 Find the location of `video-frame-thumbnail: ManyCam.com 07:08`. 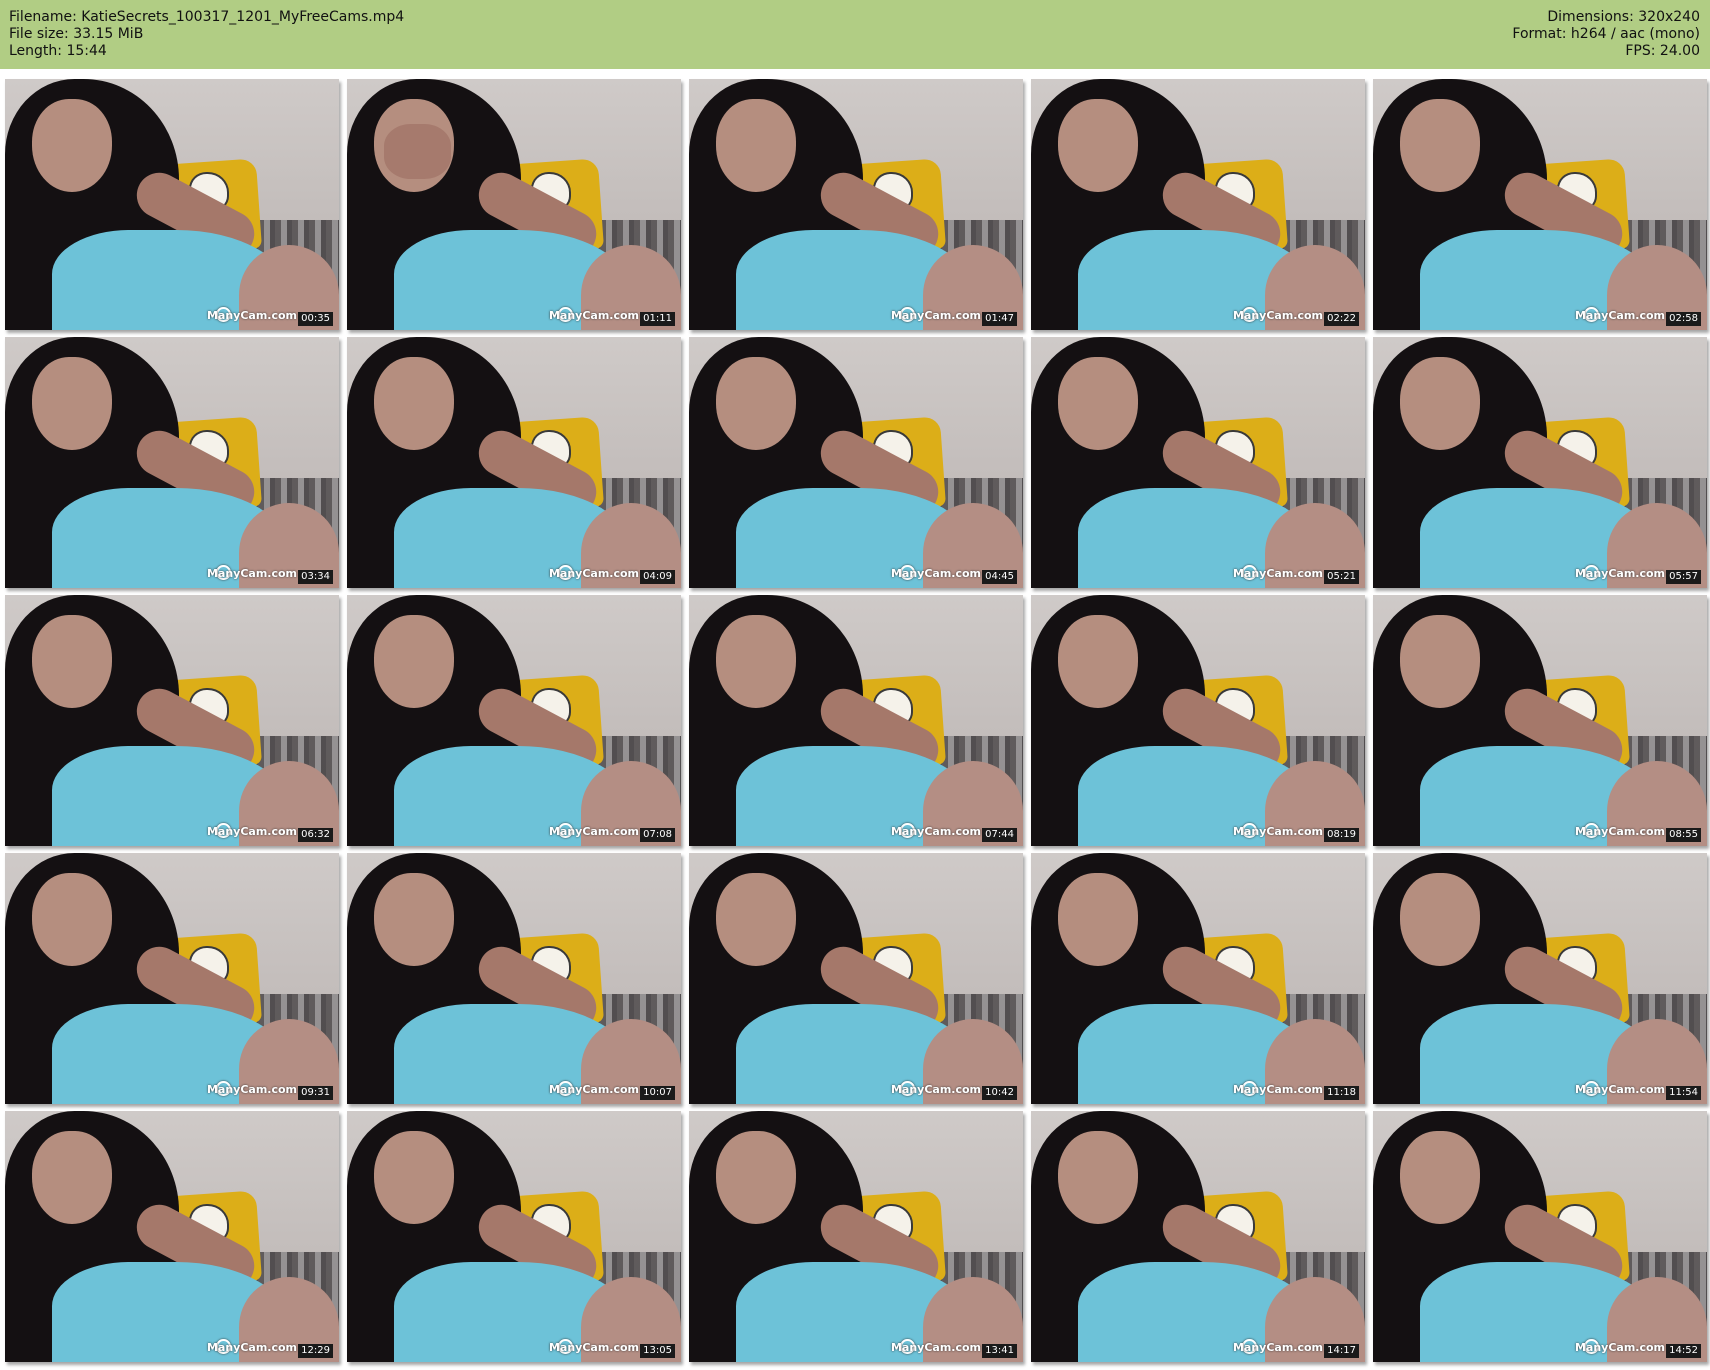

video-frame-thumbnail: ManyCam.com 07:08 is located at coordinates (514, 720).